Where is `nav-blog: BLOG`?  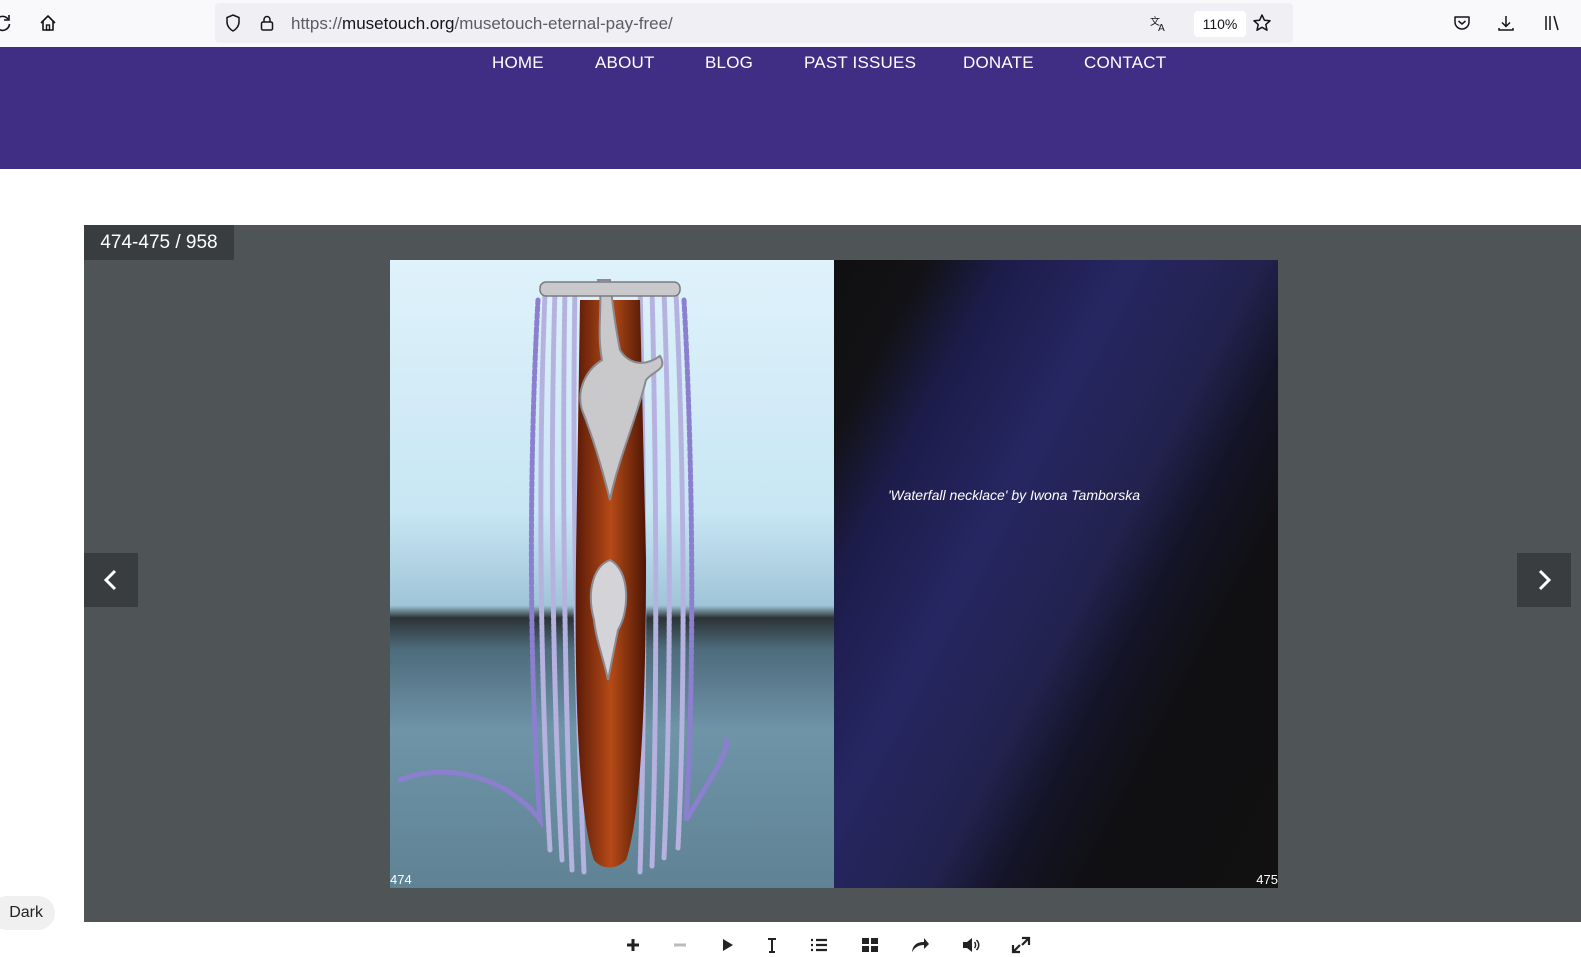
nav-blog: BLOG is located at coordinates (729, 63).